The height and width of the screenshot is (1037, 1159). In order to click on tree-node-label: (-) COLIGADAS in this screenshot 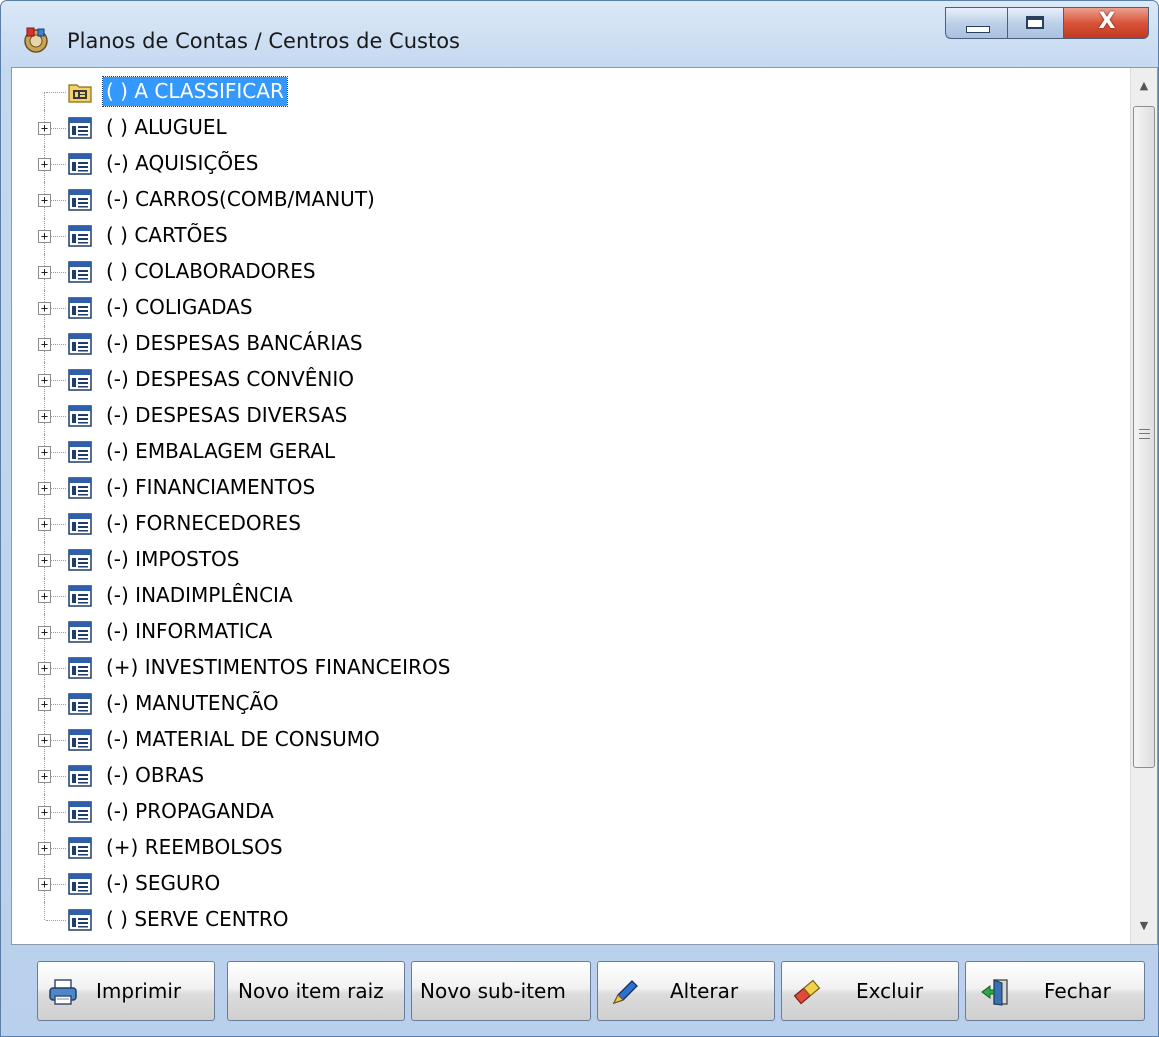, I will do `click(179, 307)`.